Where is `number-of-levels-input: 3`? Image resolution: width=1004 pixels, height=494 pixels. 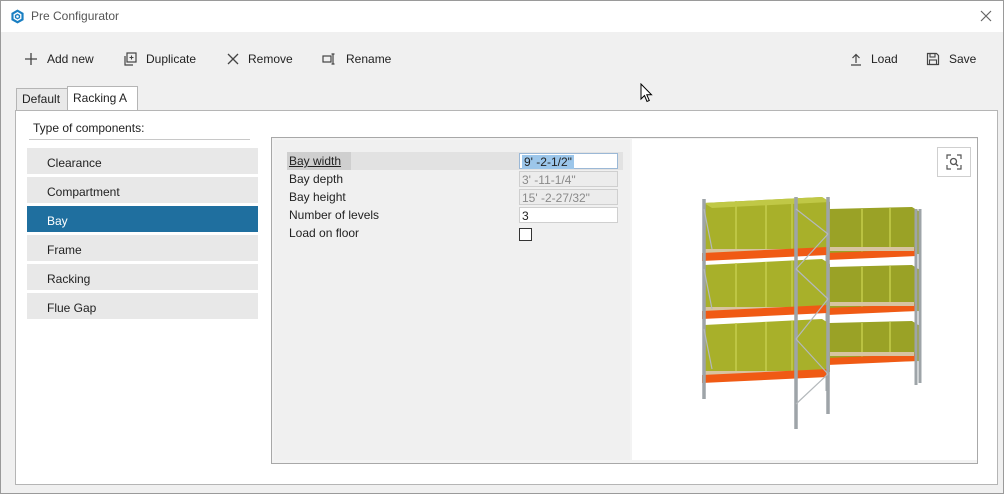 number-of-levels-input: 3 is located at coordinates (568, 215).